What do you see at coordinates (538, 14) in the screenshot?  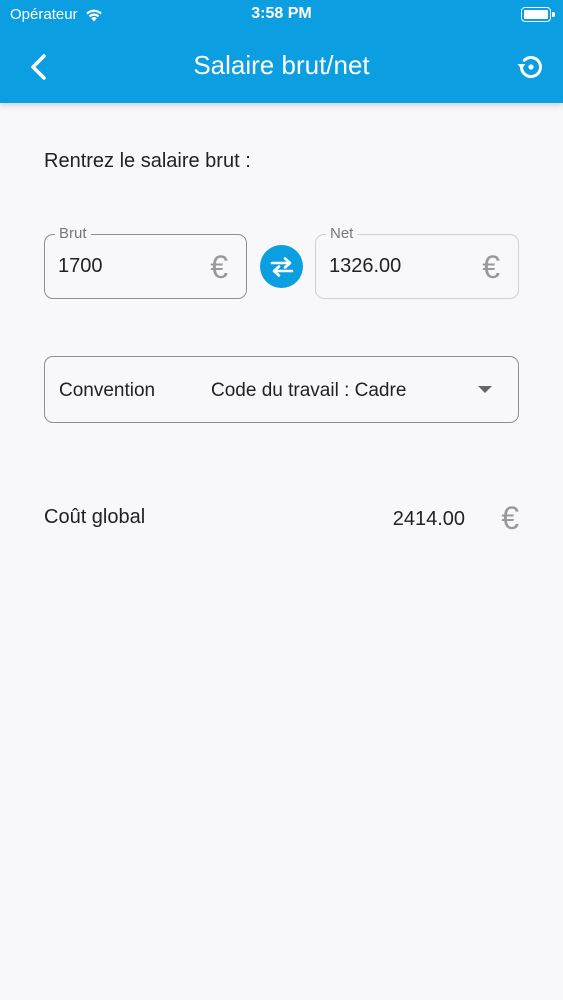 I see `battery-icon` at bounding box center [538, 14].